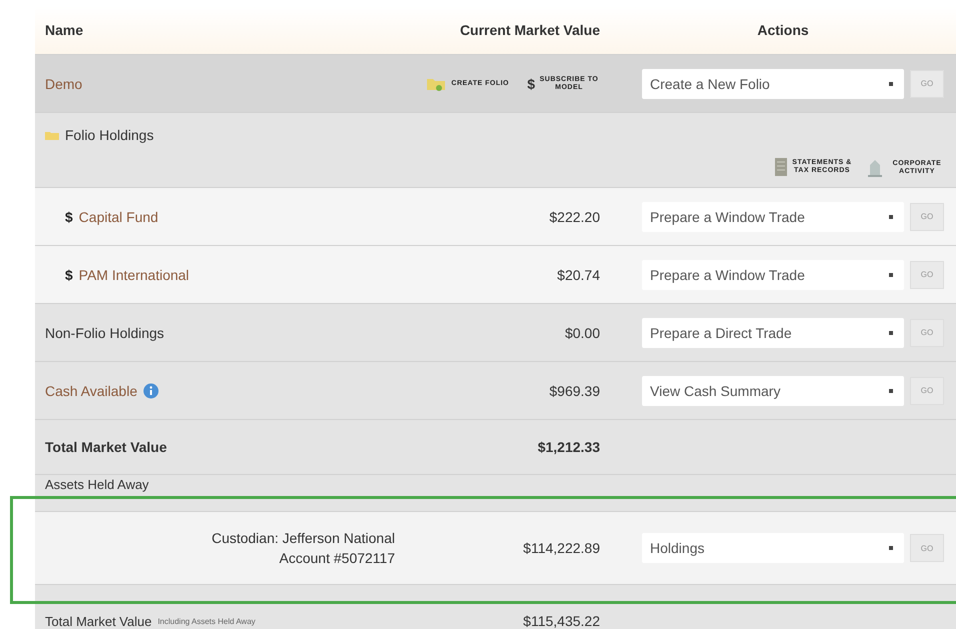 This screenshot has height=629, width=956. I want to click on document-icon, so click(781, 167).